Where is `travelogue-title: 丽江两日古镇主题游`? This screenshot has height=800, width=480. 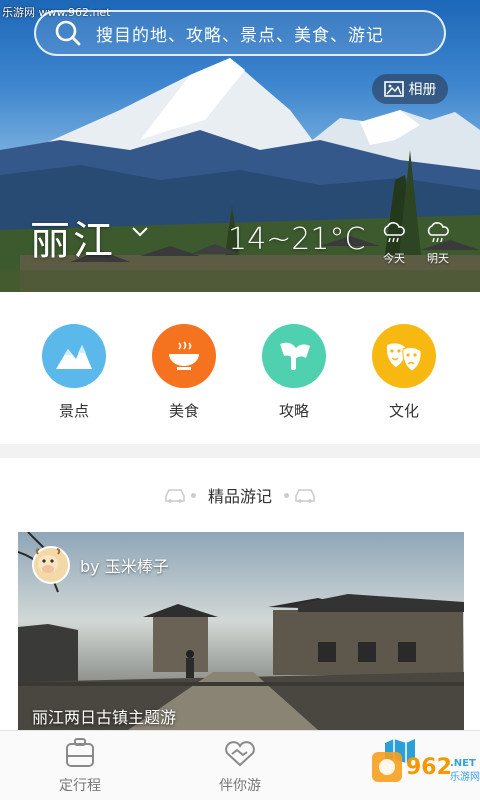
travelogue-title: 丽江两日古镇主题游 is located at coordinates (104, 717).